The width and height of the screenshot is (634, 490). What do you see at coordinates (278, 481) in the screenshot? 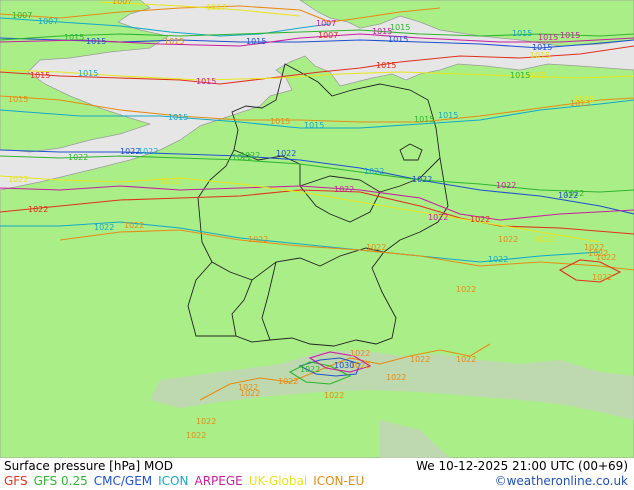
I see `model-legend-item: UK-Global` at bounding box center [278, 481].